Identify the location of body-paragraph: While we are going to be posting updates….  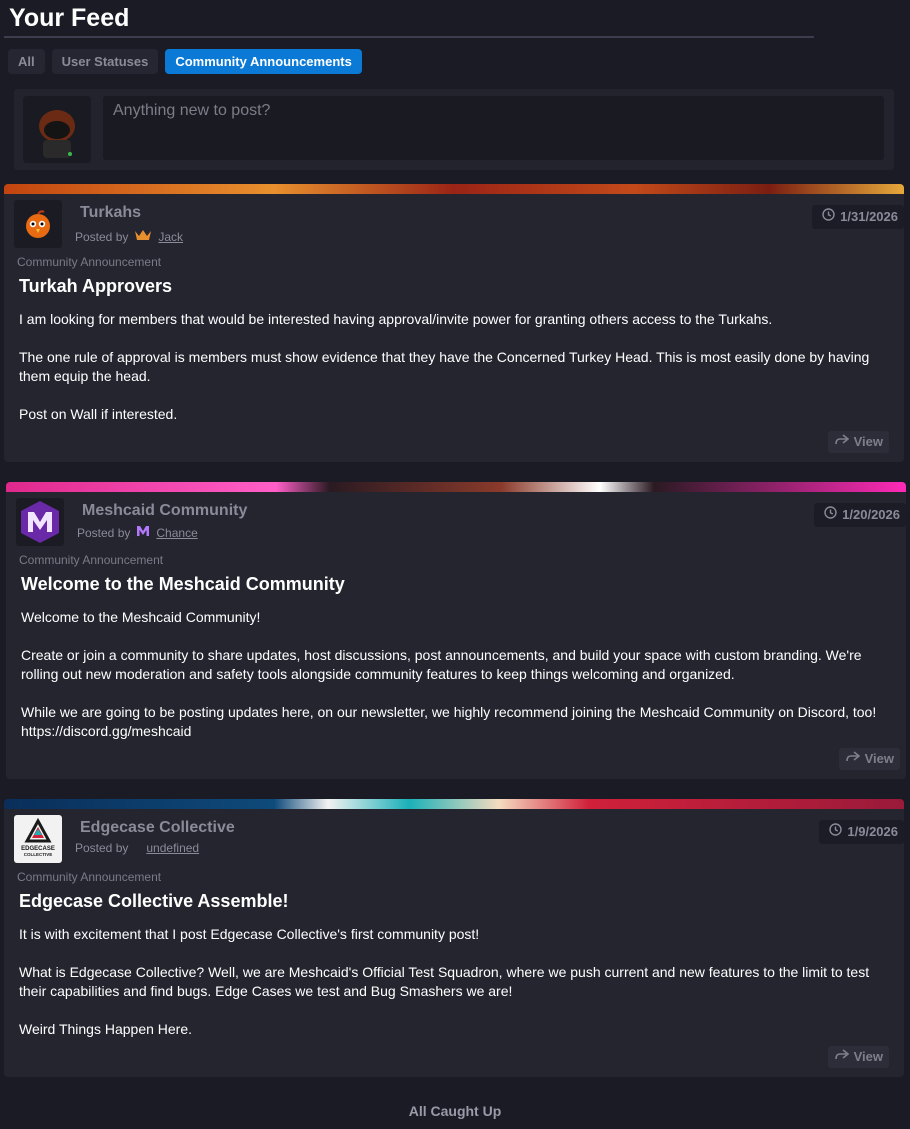
(449, 721).